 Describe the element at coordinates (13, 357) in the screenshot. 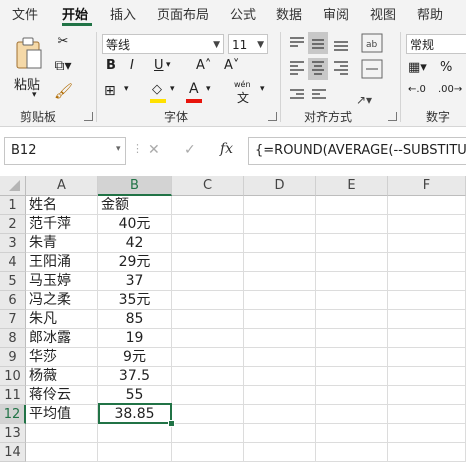

I see `row-header: 9` at that location.